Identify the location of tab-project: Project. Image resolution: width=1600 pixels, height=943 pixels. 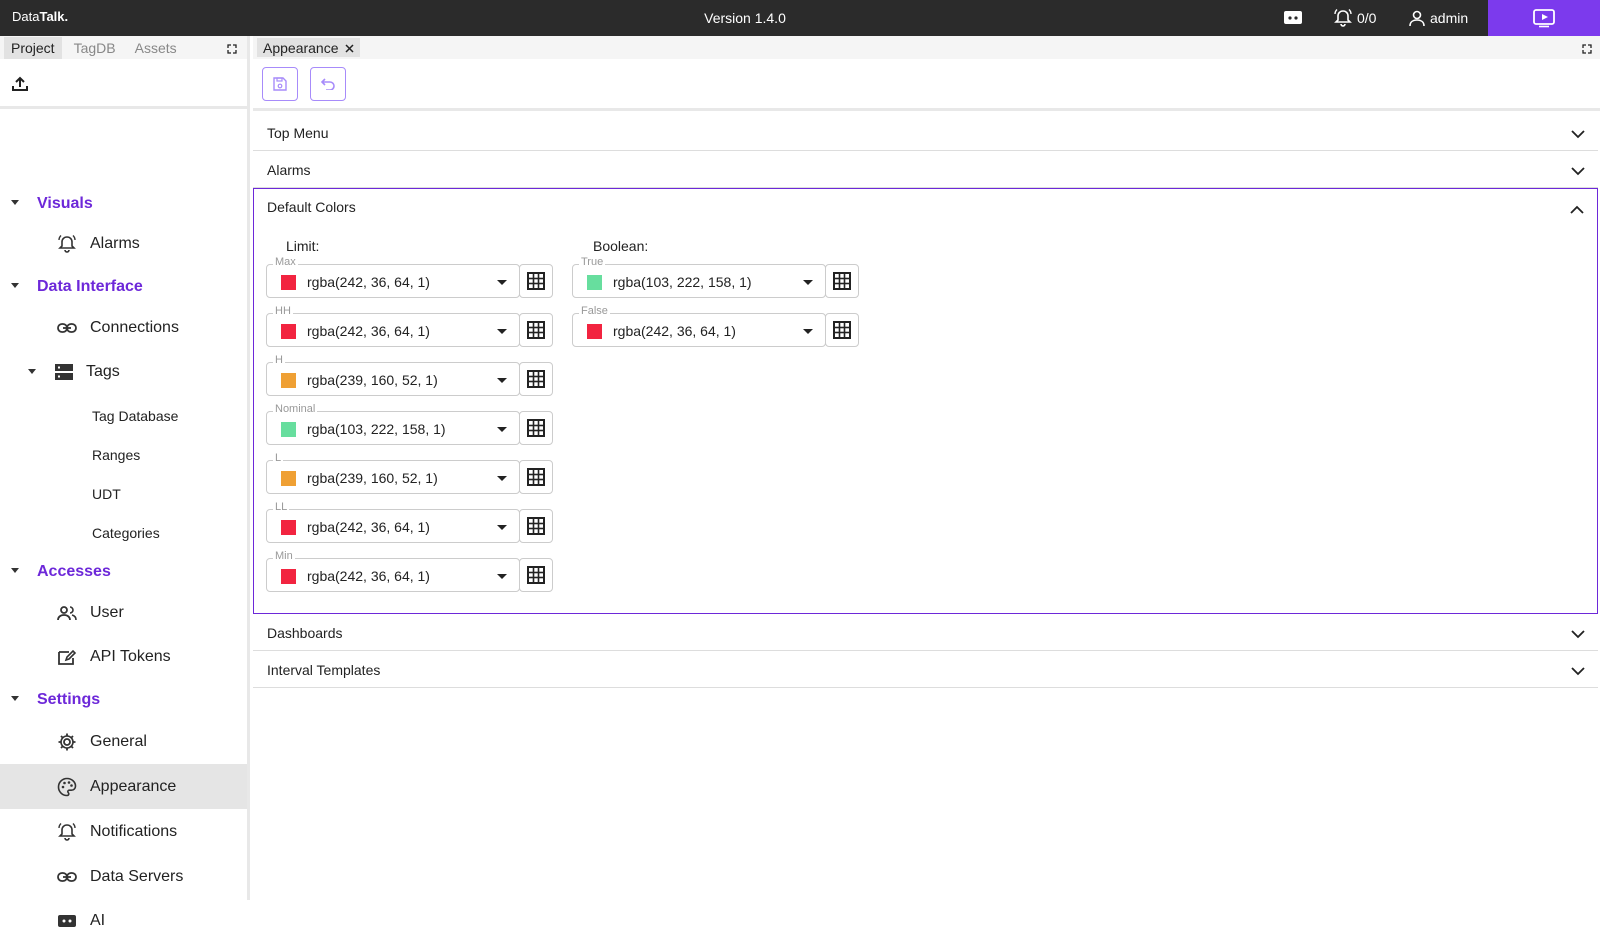
(33, 47).